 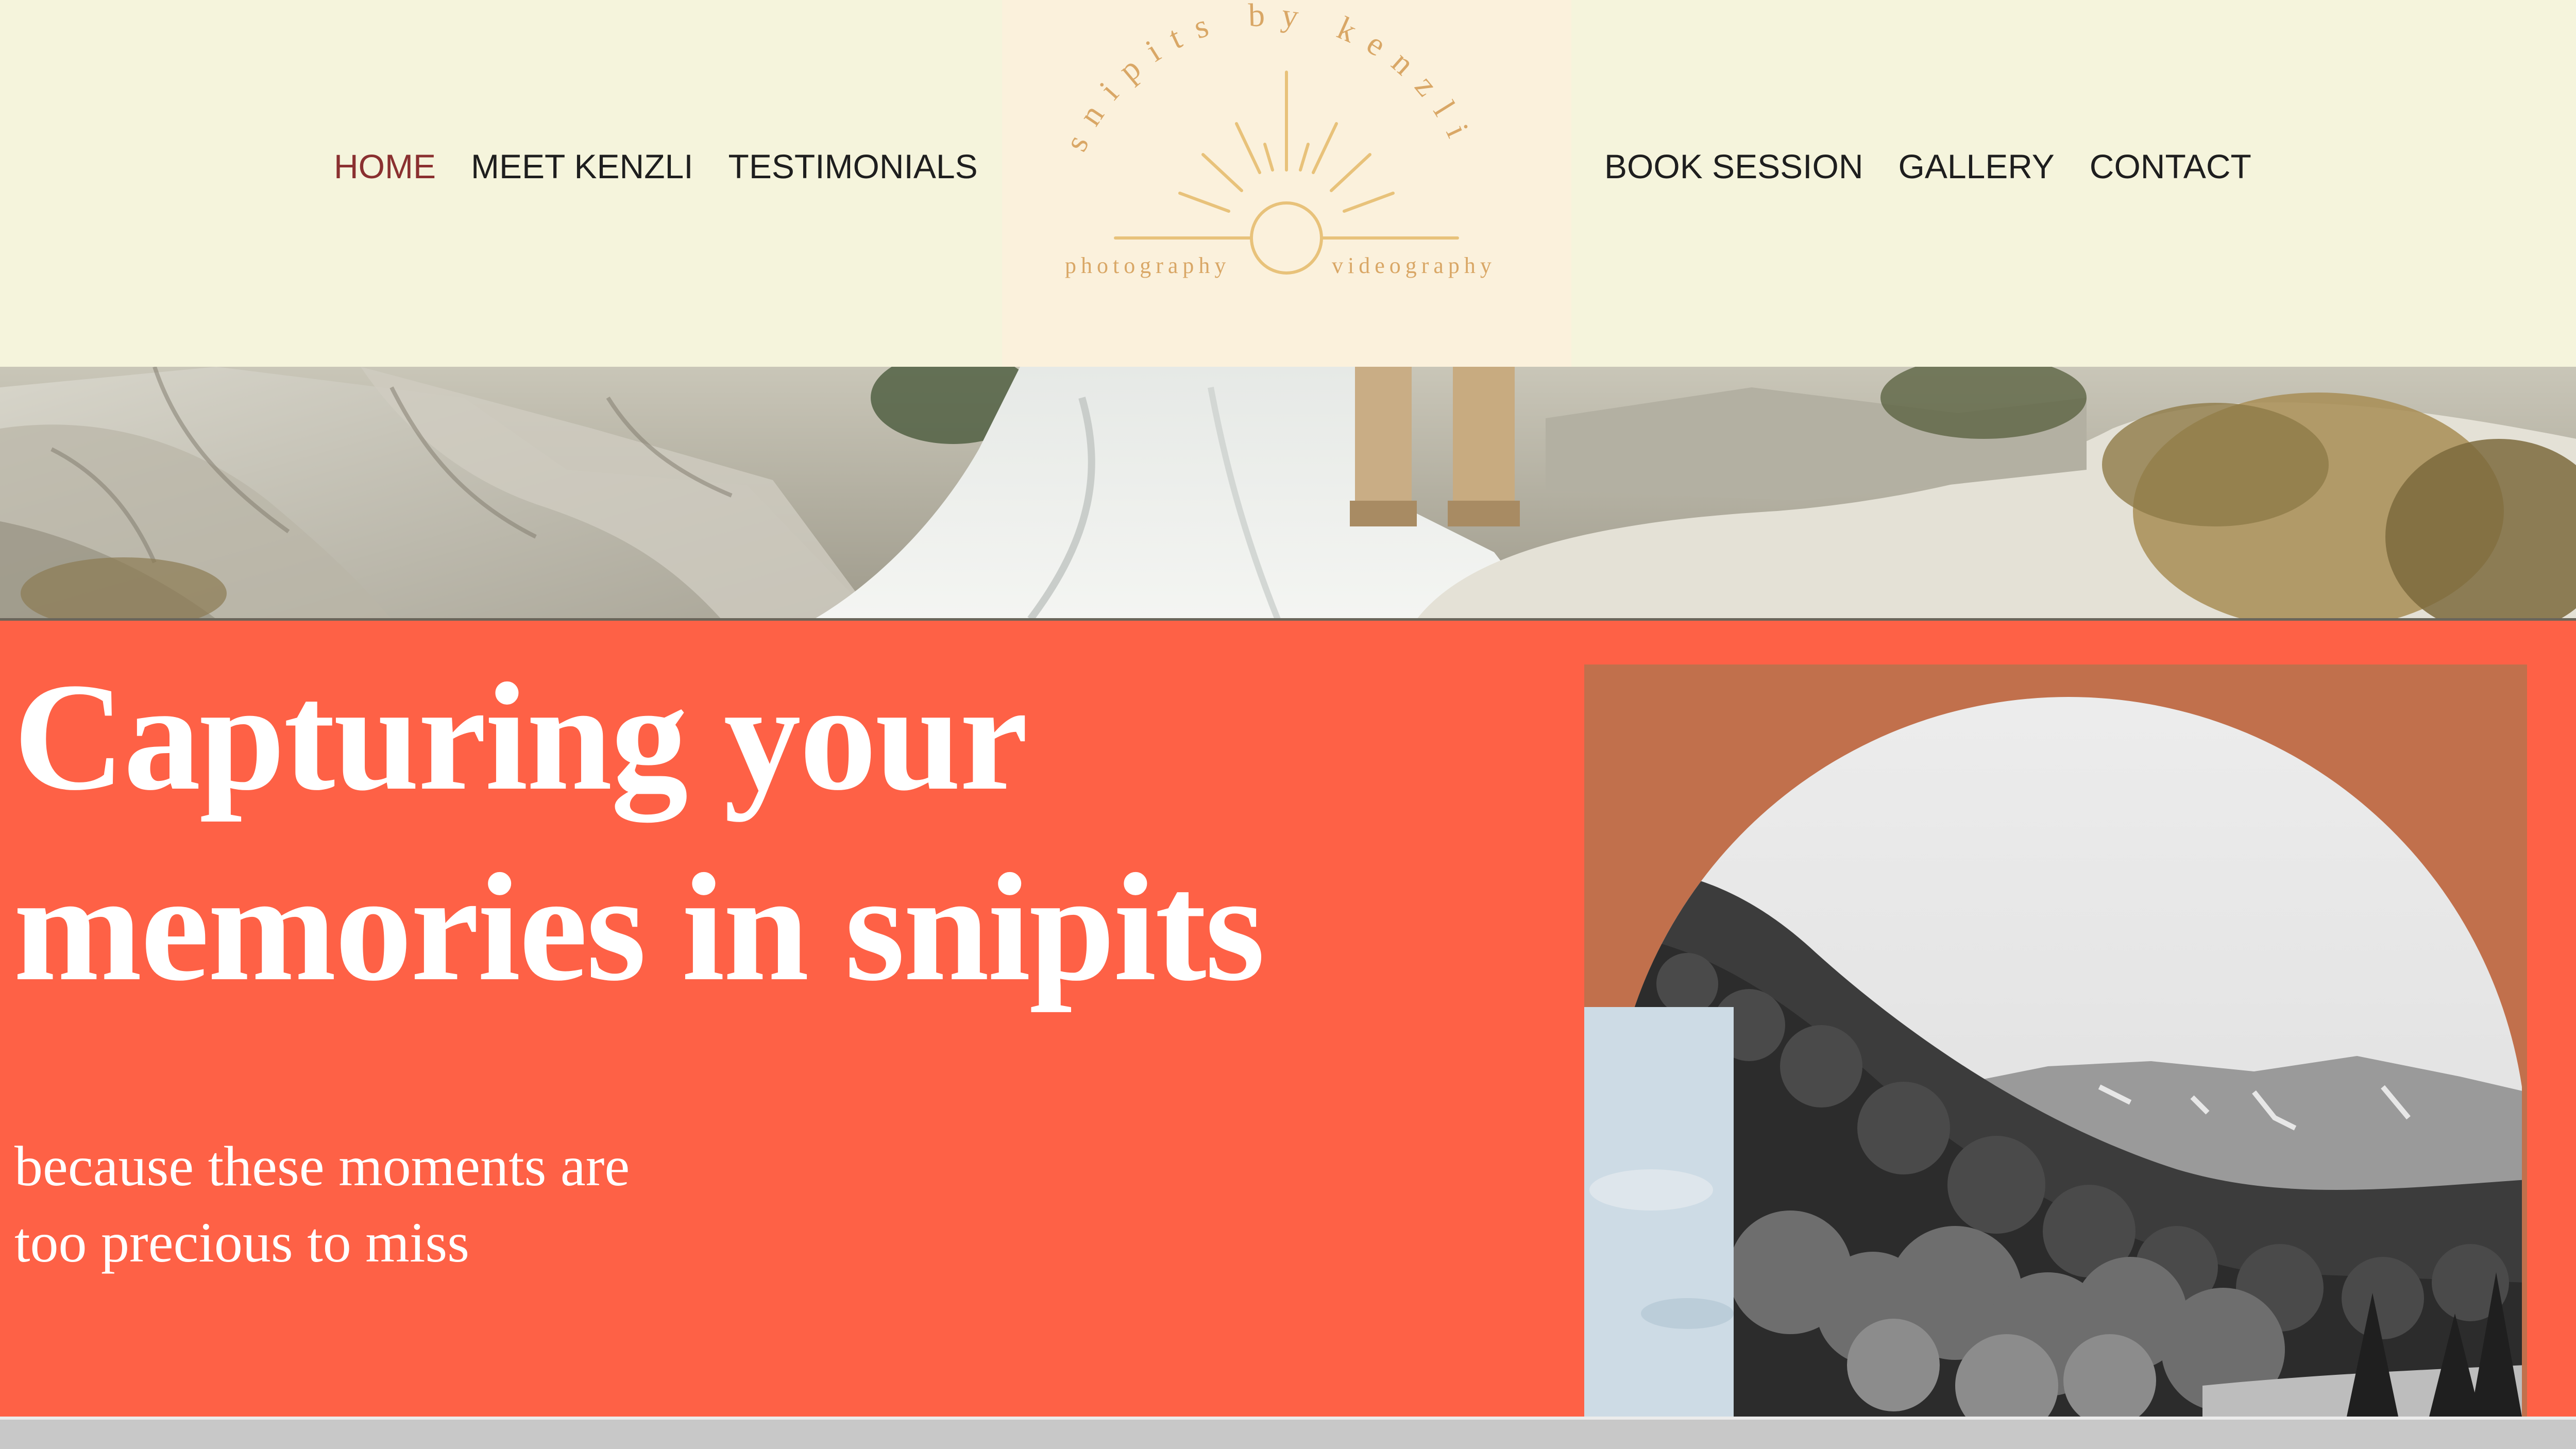 I want to click on nav-right: BOOK SESSION GALLERY CONTACT, so click(x=1927, y=166).